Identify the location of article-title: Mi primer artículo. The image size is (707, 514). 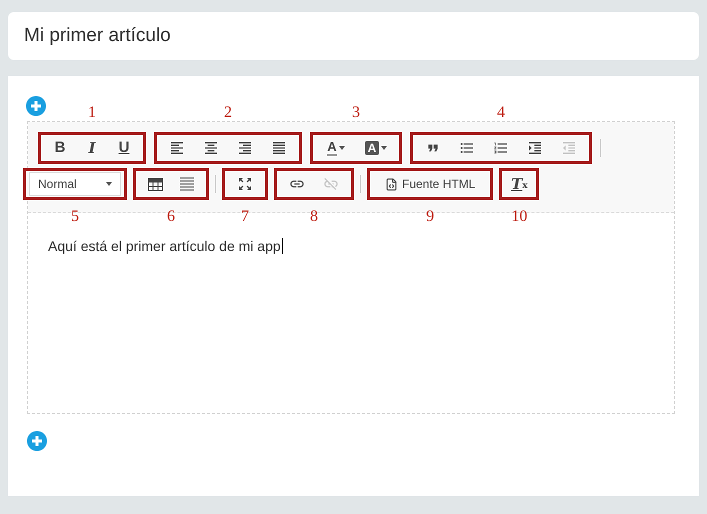
(97, 36).